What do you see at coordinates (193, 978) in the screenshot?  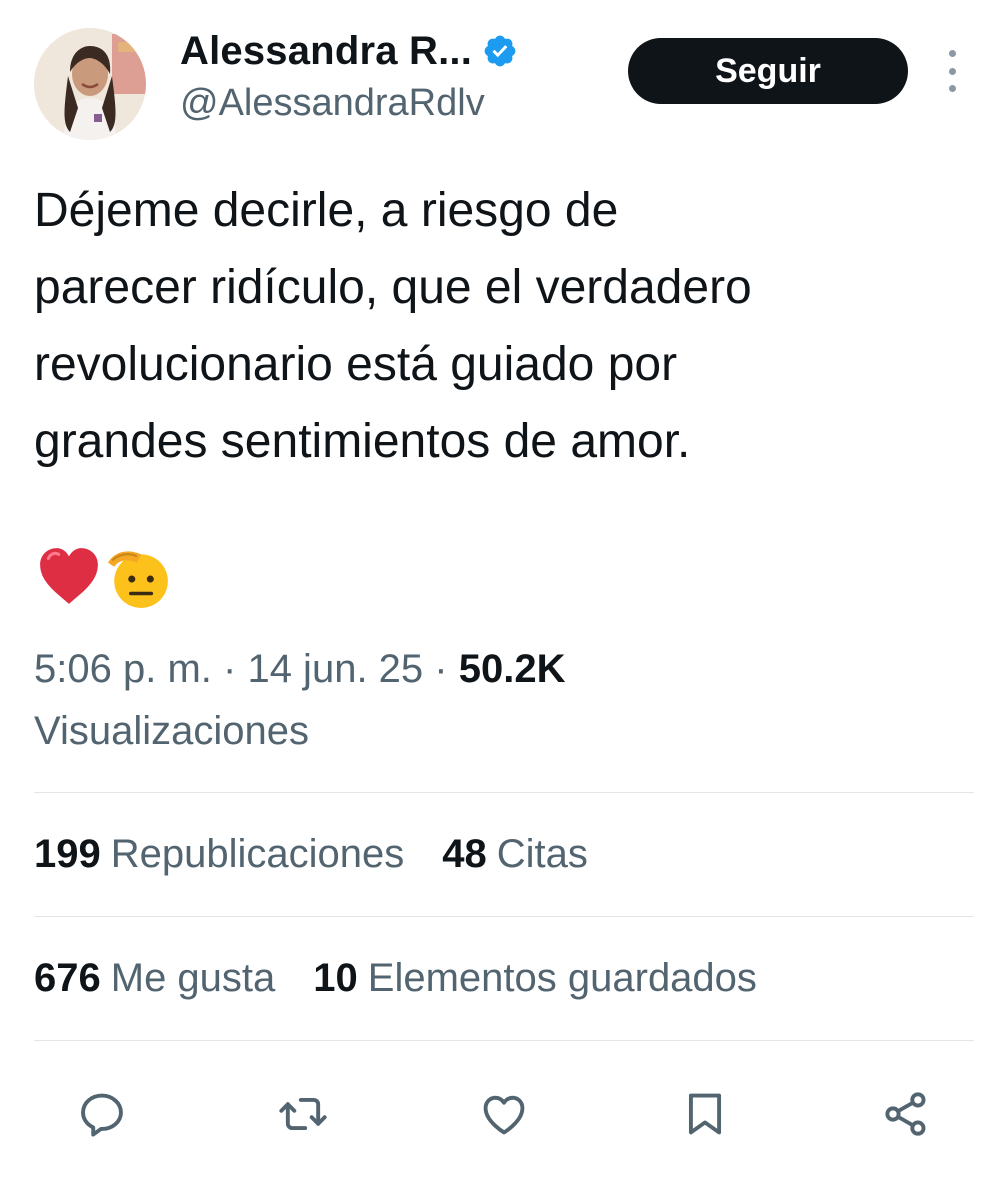 I see `likes-label: Me gusta` at bounding box center [193, 978].